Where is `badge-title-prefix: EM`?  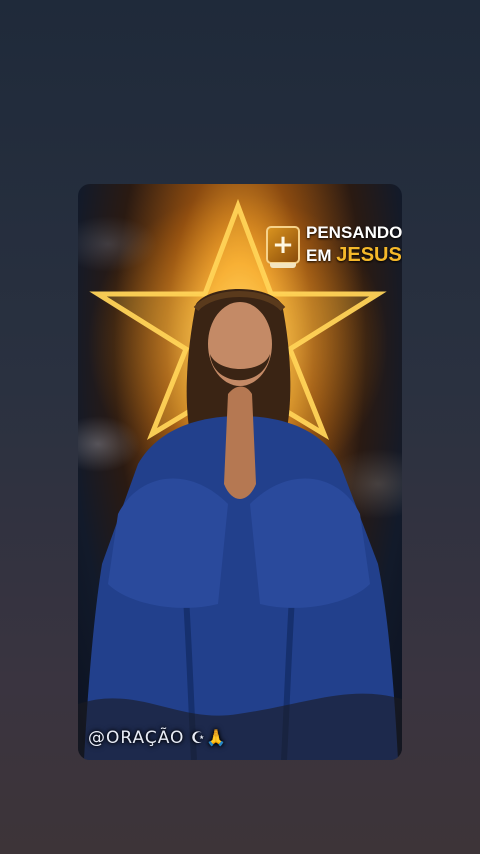 badge-title-prefix: EM is located at coordinates (319, 255).